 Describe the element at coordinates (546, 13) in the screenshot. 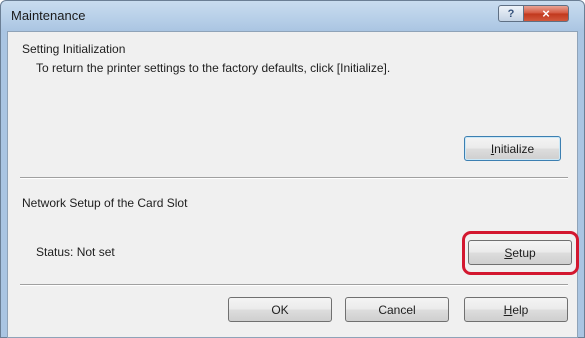

I see `close-icon: ×` at that location.